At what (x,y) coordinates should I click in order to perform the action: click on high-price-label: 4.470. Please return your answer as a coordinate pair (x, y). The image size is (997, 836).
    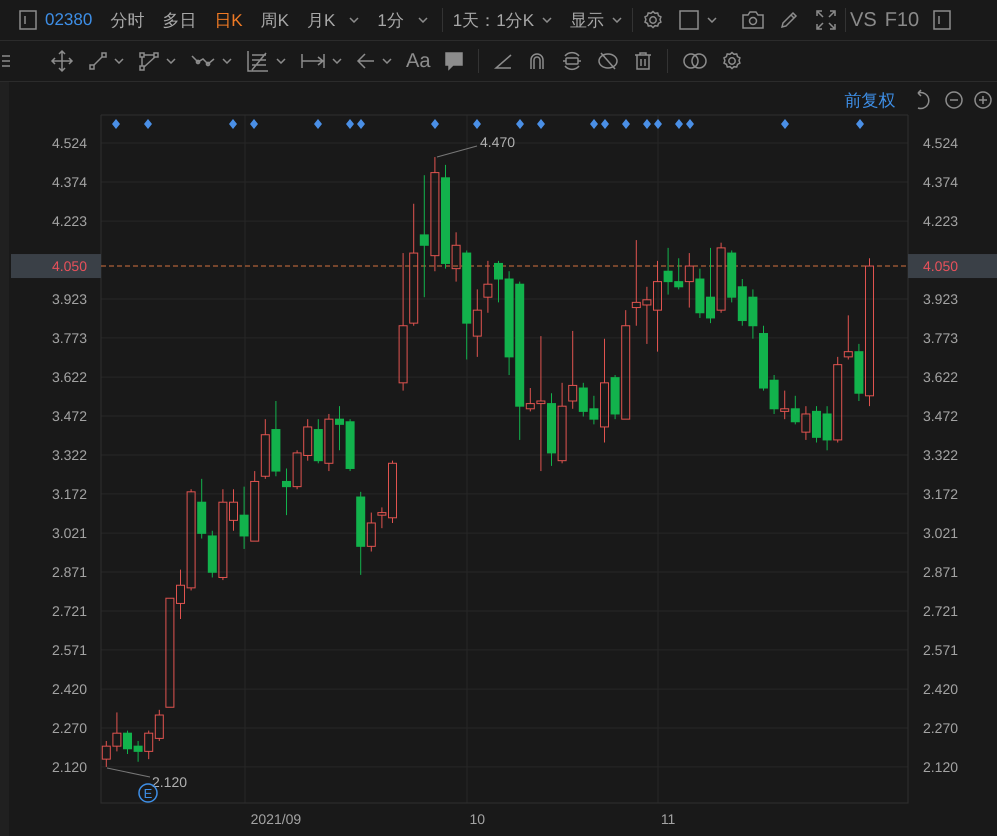
    Looking at the image, I should click on (498, 142).